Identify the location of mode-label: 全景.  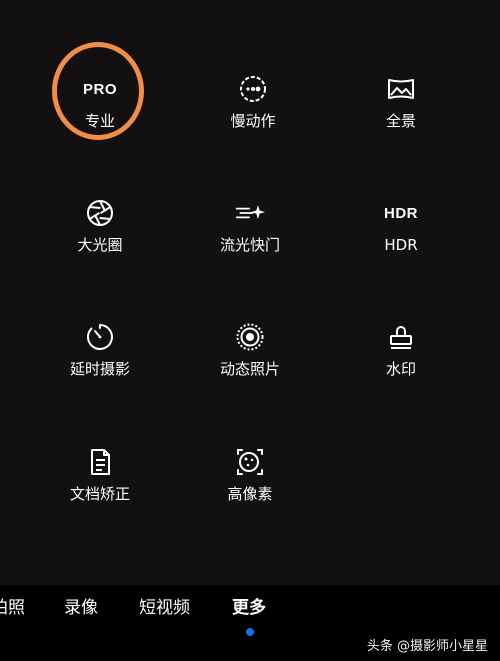
(400, 121).